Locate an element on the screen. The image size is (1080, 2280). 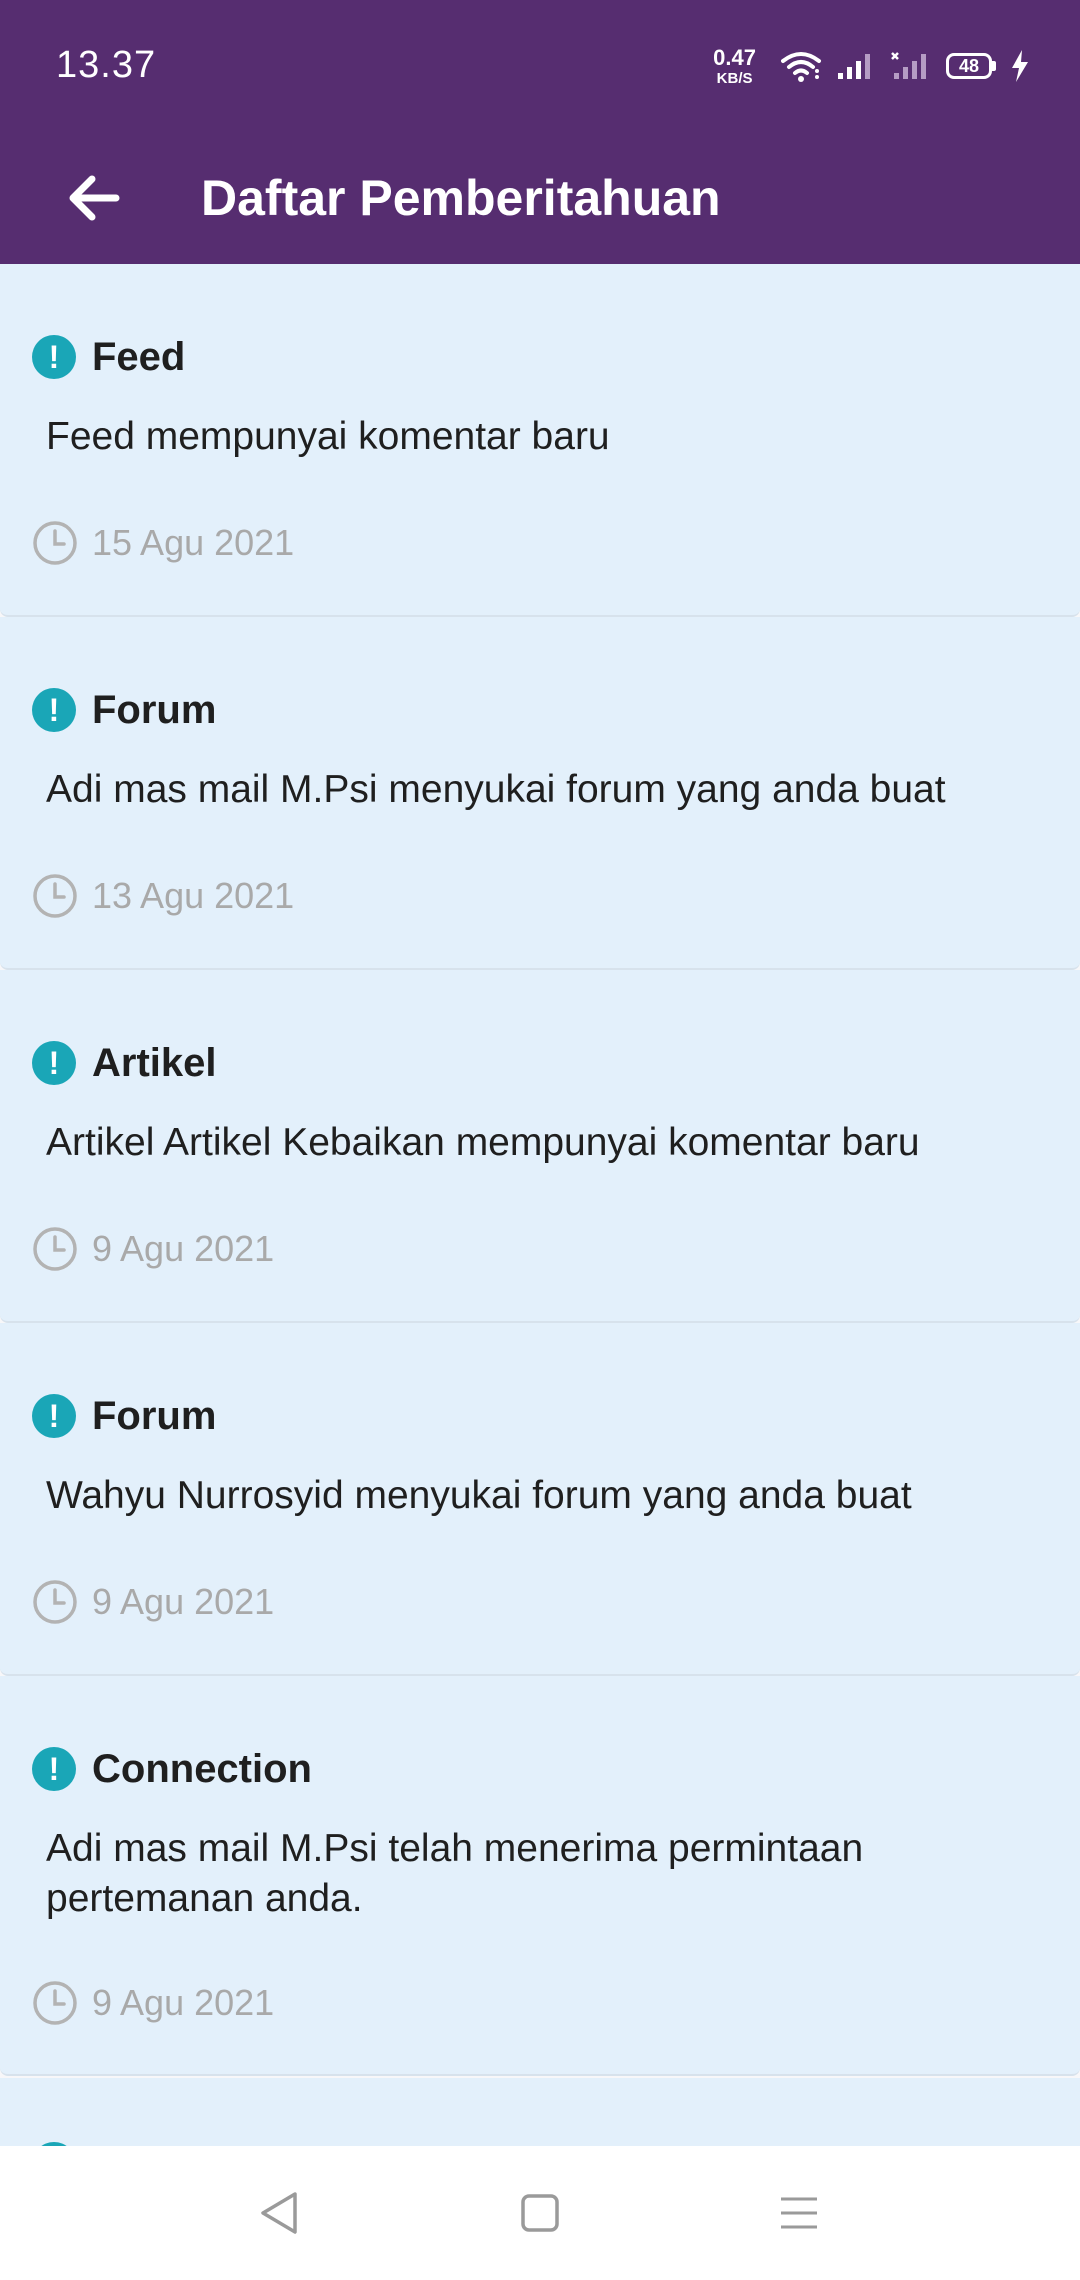
system-navigation-bar is located at coordinates (540, 2213).